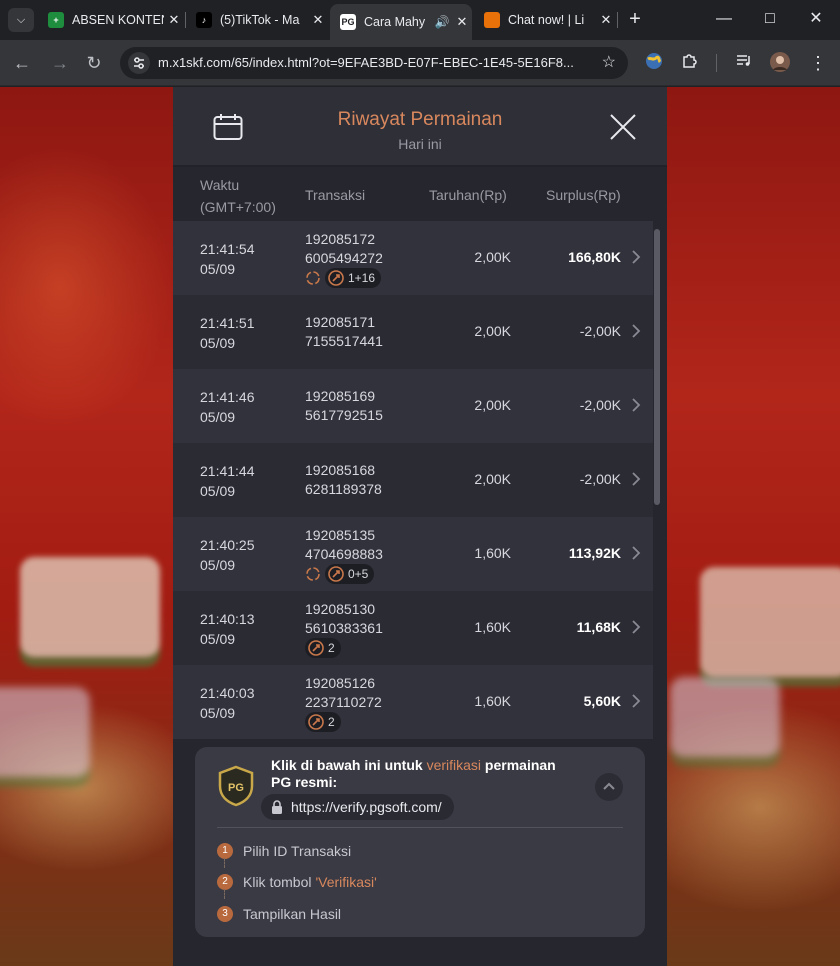 Image resolution: width=840 pixels, height=966 pixels. Describe the element at coordinates (420, 144) in the screenshot. I see `date-filter-label: Hari ini` at that location.